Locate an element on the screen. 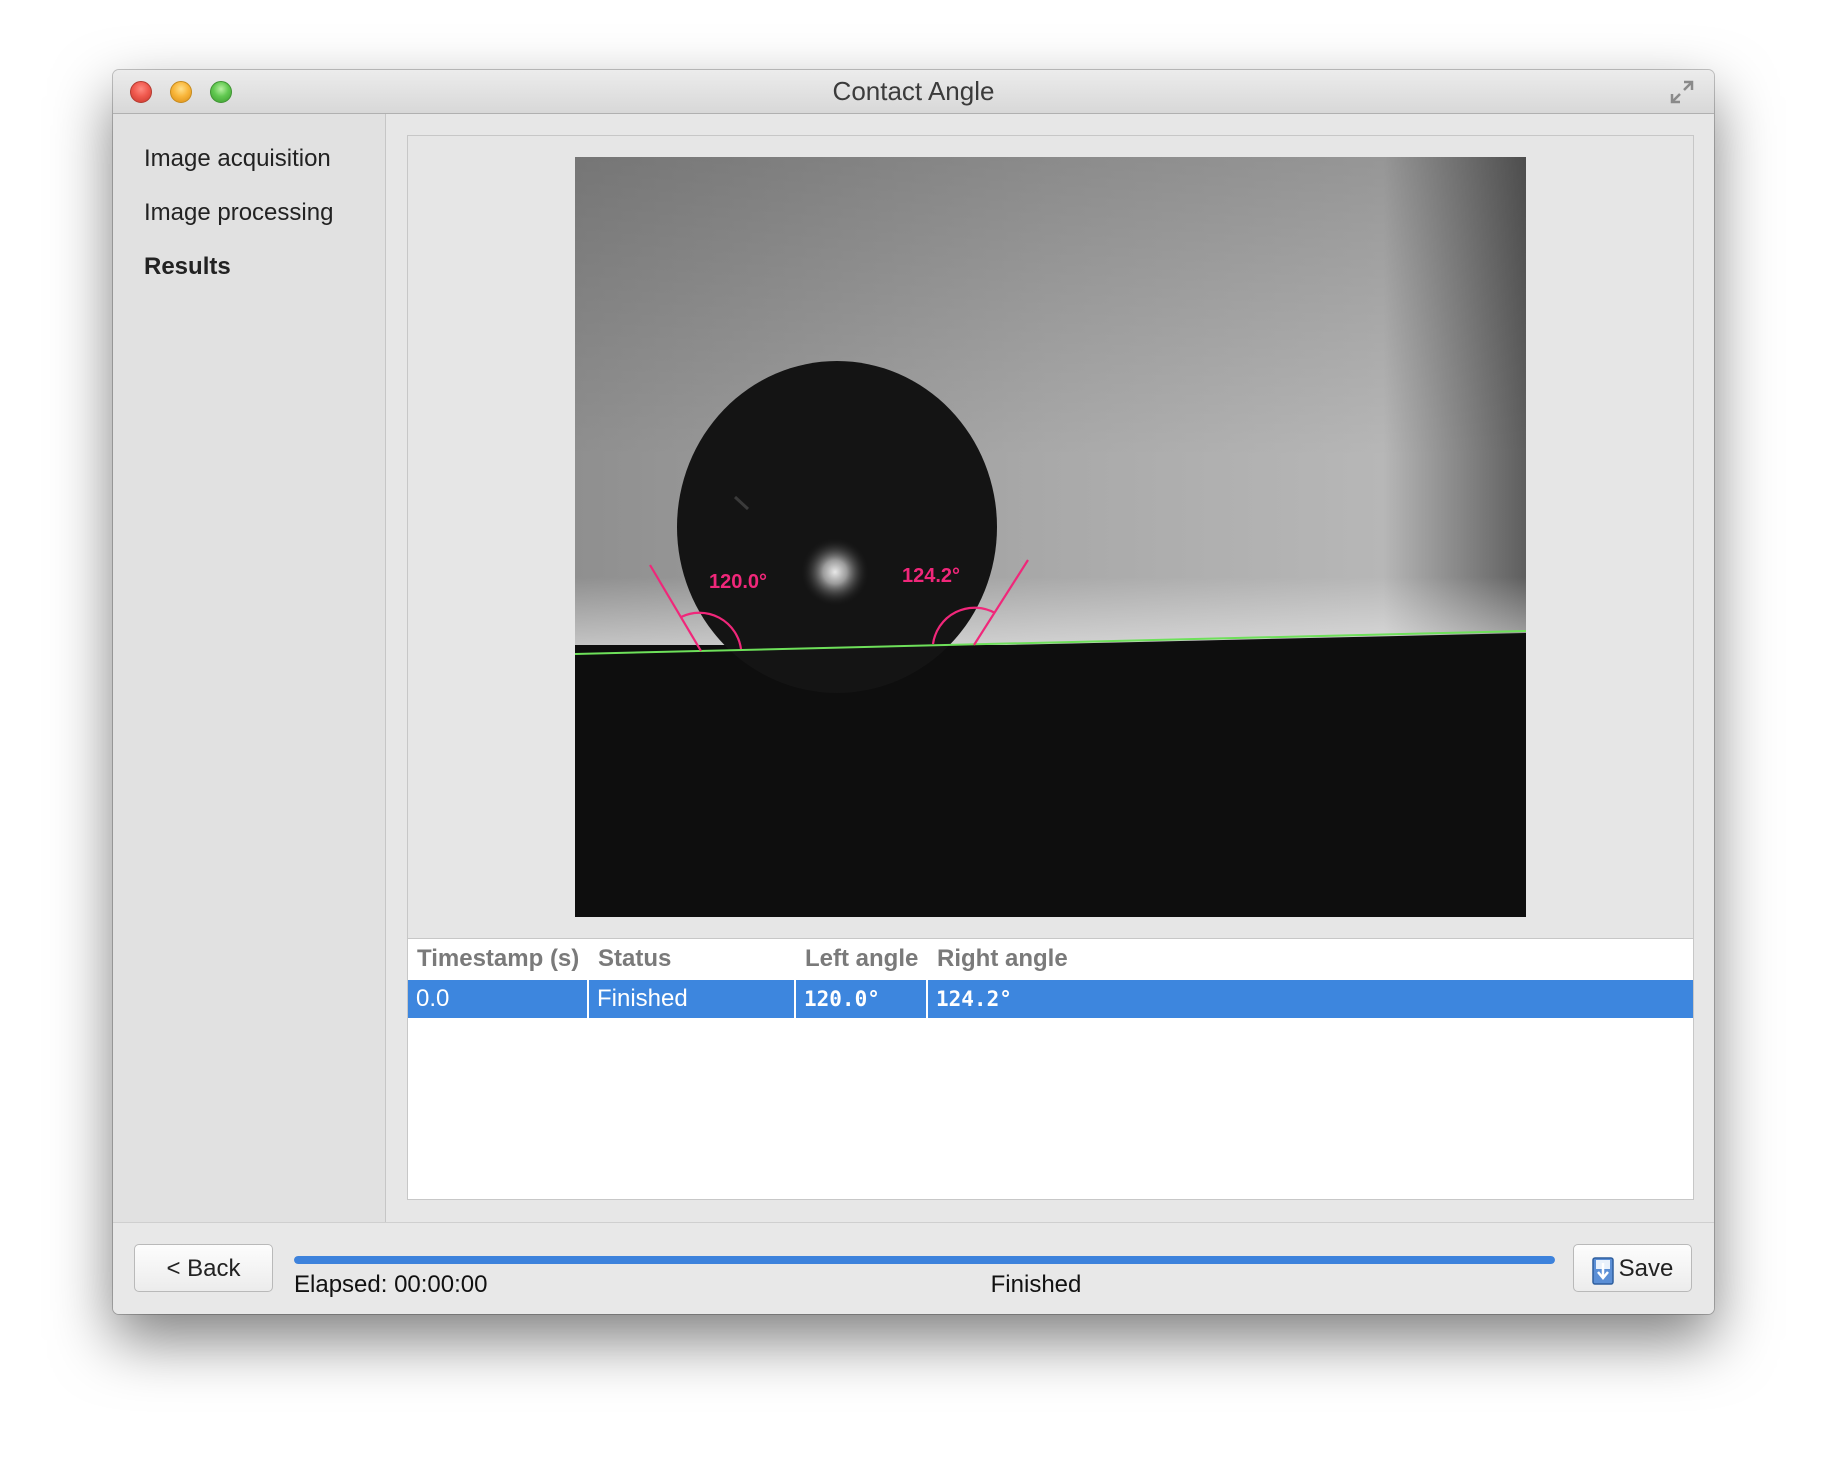 This screenshot has height=1472, width=1828. titlebar: Contact Angle is located at coordinates (913, 92).